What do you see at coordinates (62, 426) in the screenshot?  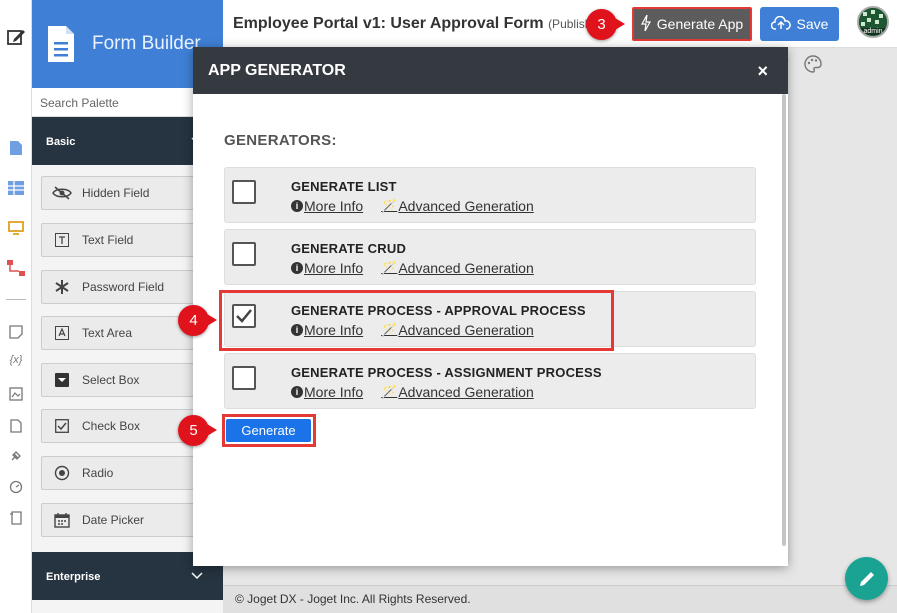 I see `check-box-icon` at bounding box center [62, 426].